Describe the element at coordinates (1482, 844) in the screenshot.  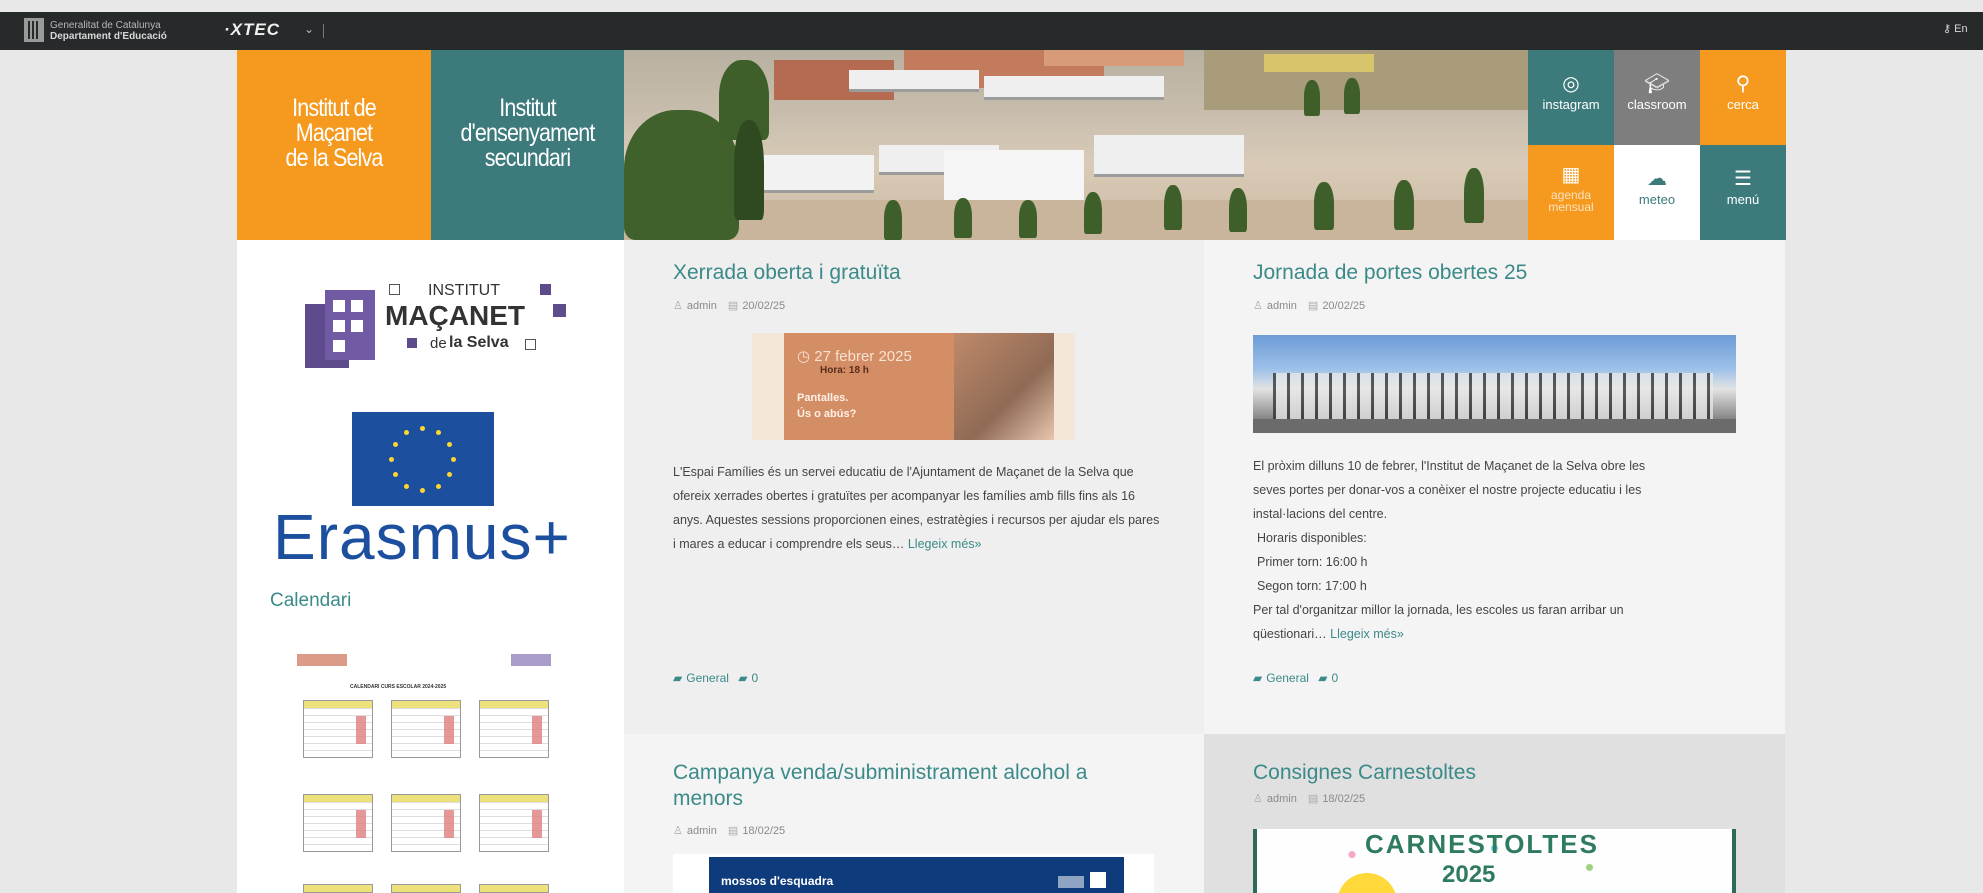
I see `carnestoltes-title: CARNESTOLTES` at that location.